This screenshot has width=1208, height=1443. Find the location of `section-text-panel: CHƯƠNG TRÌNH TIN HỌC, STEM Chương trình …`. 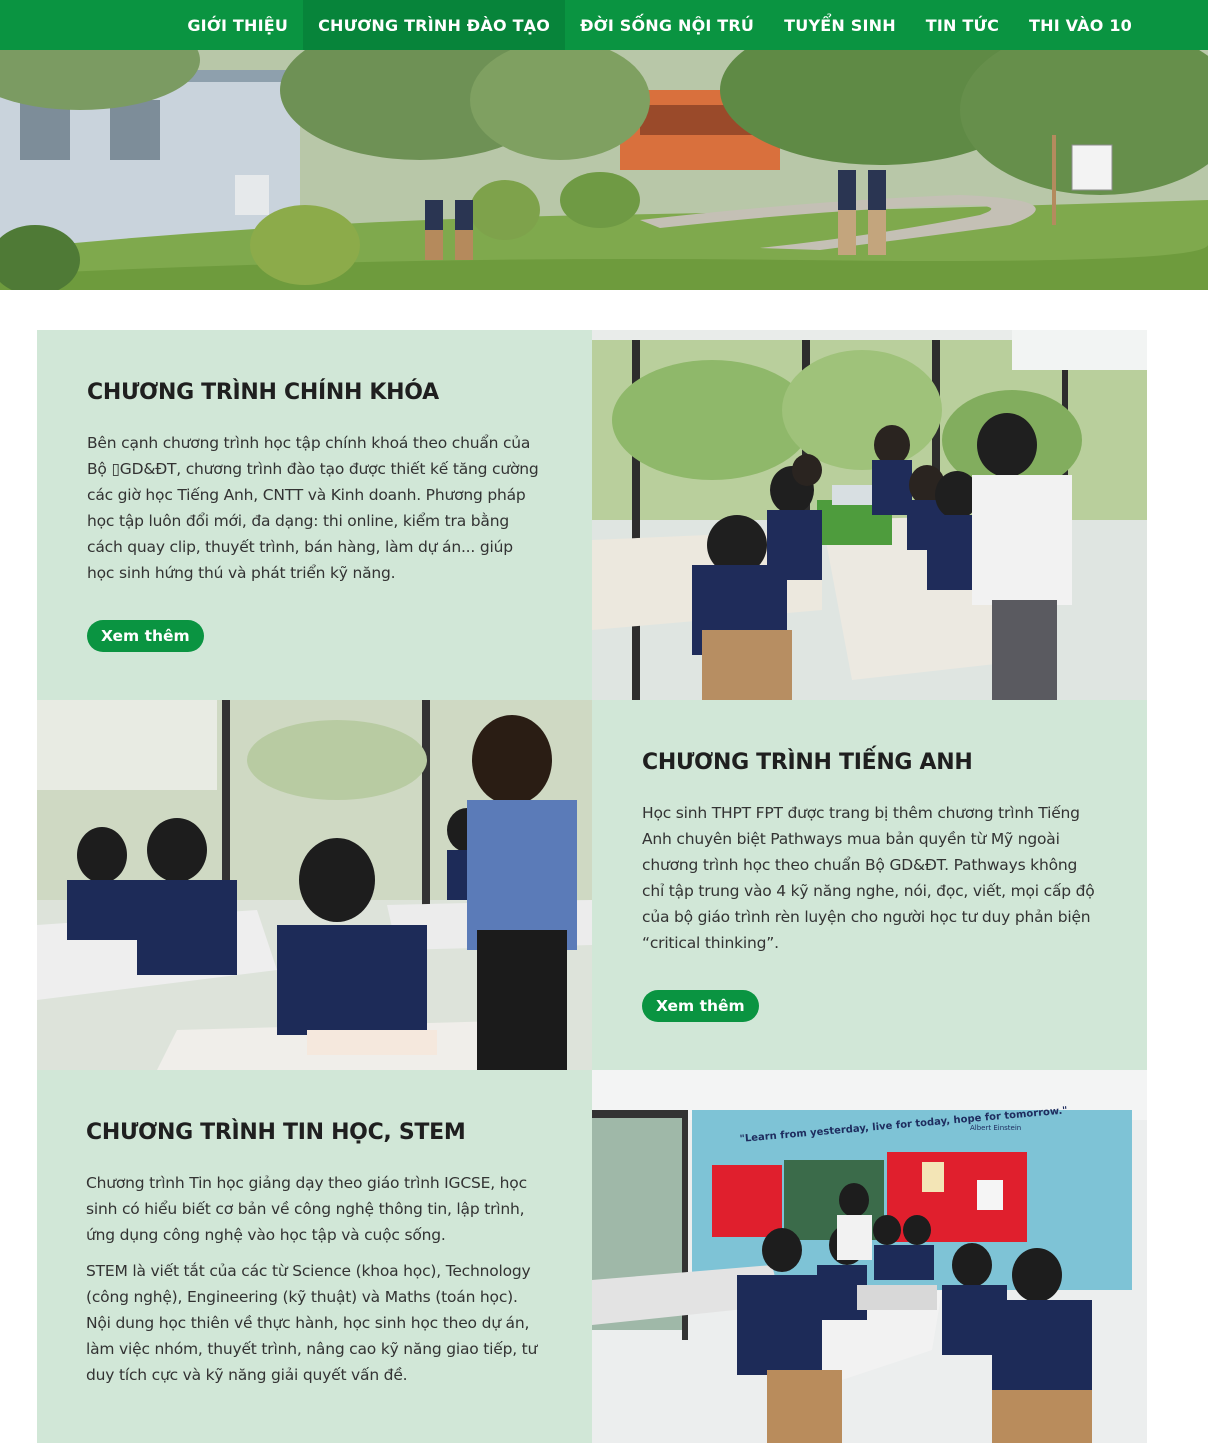

section-text-panel: CHƯƠNG TRÌNH TIN HỌC, STEM Chương trình … is located at coordinates (314, 1256).